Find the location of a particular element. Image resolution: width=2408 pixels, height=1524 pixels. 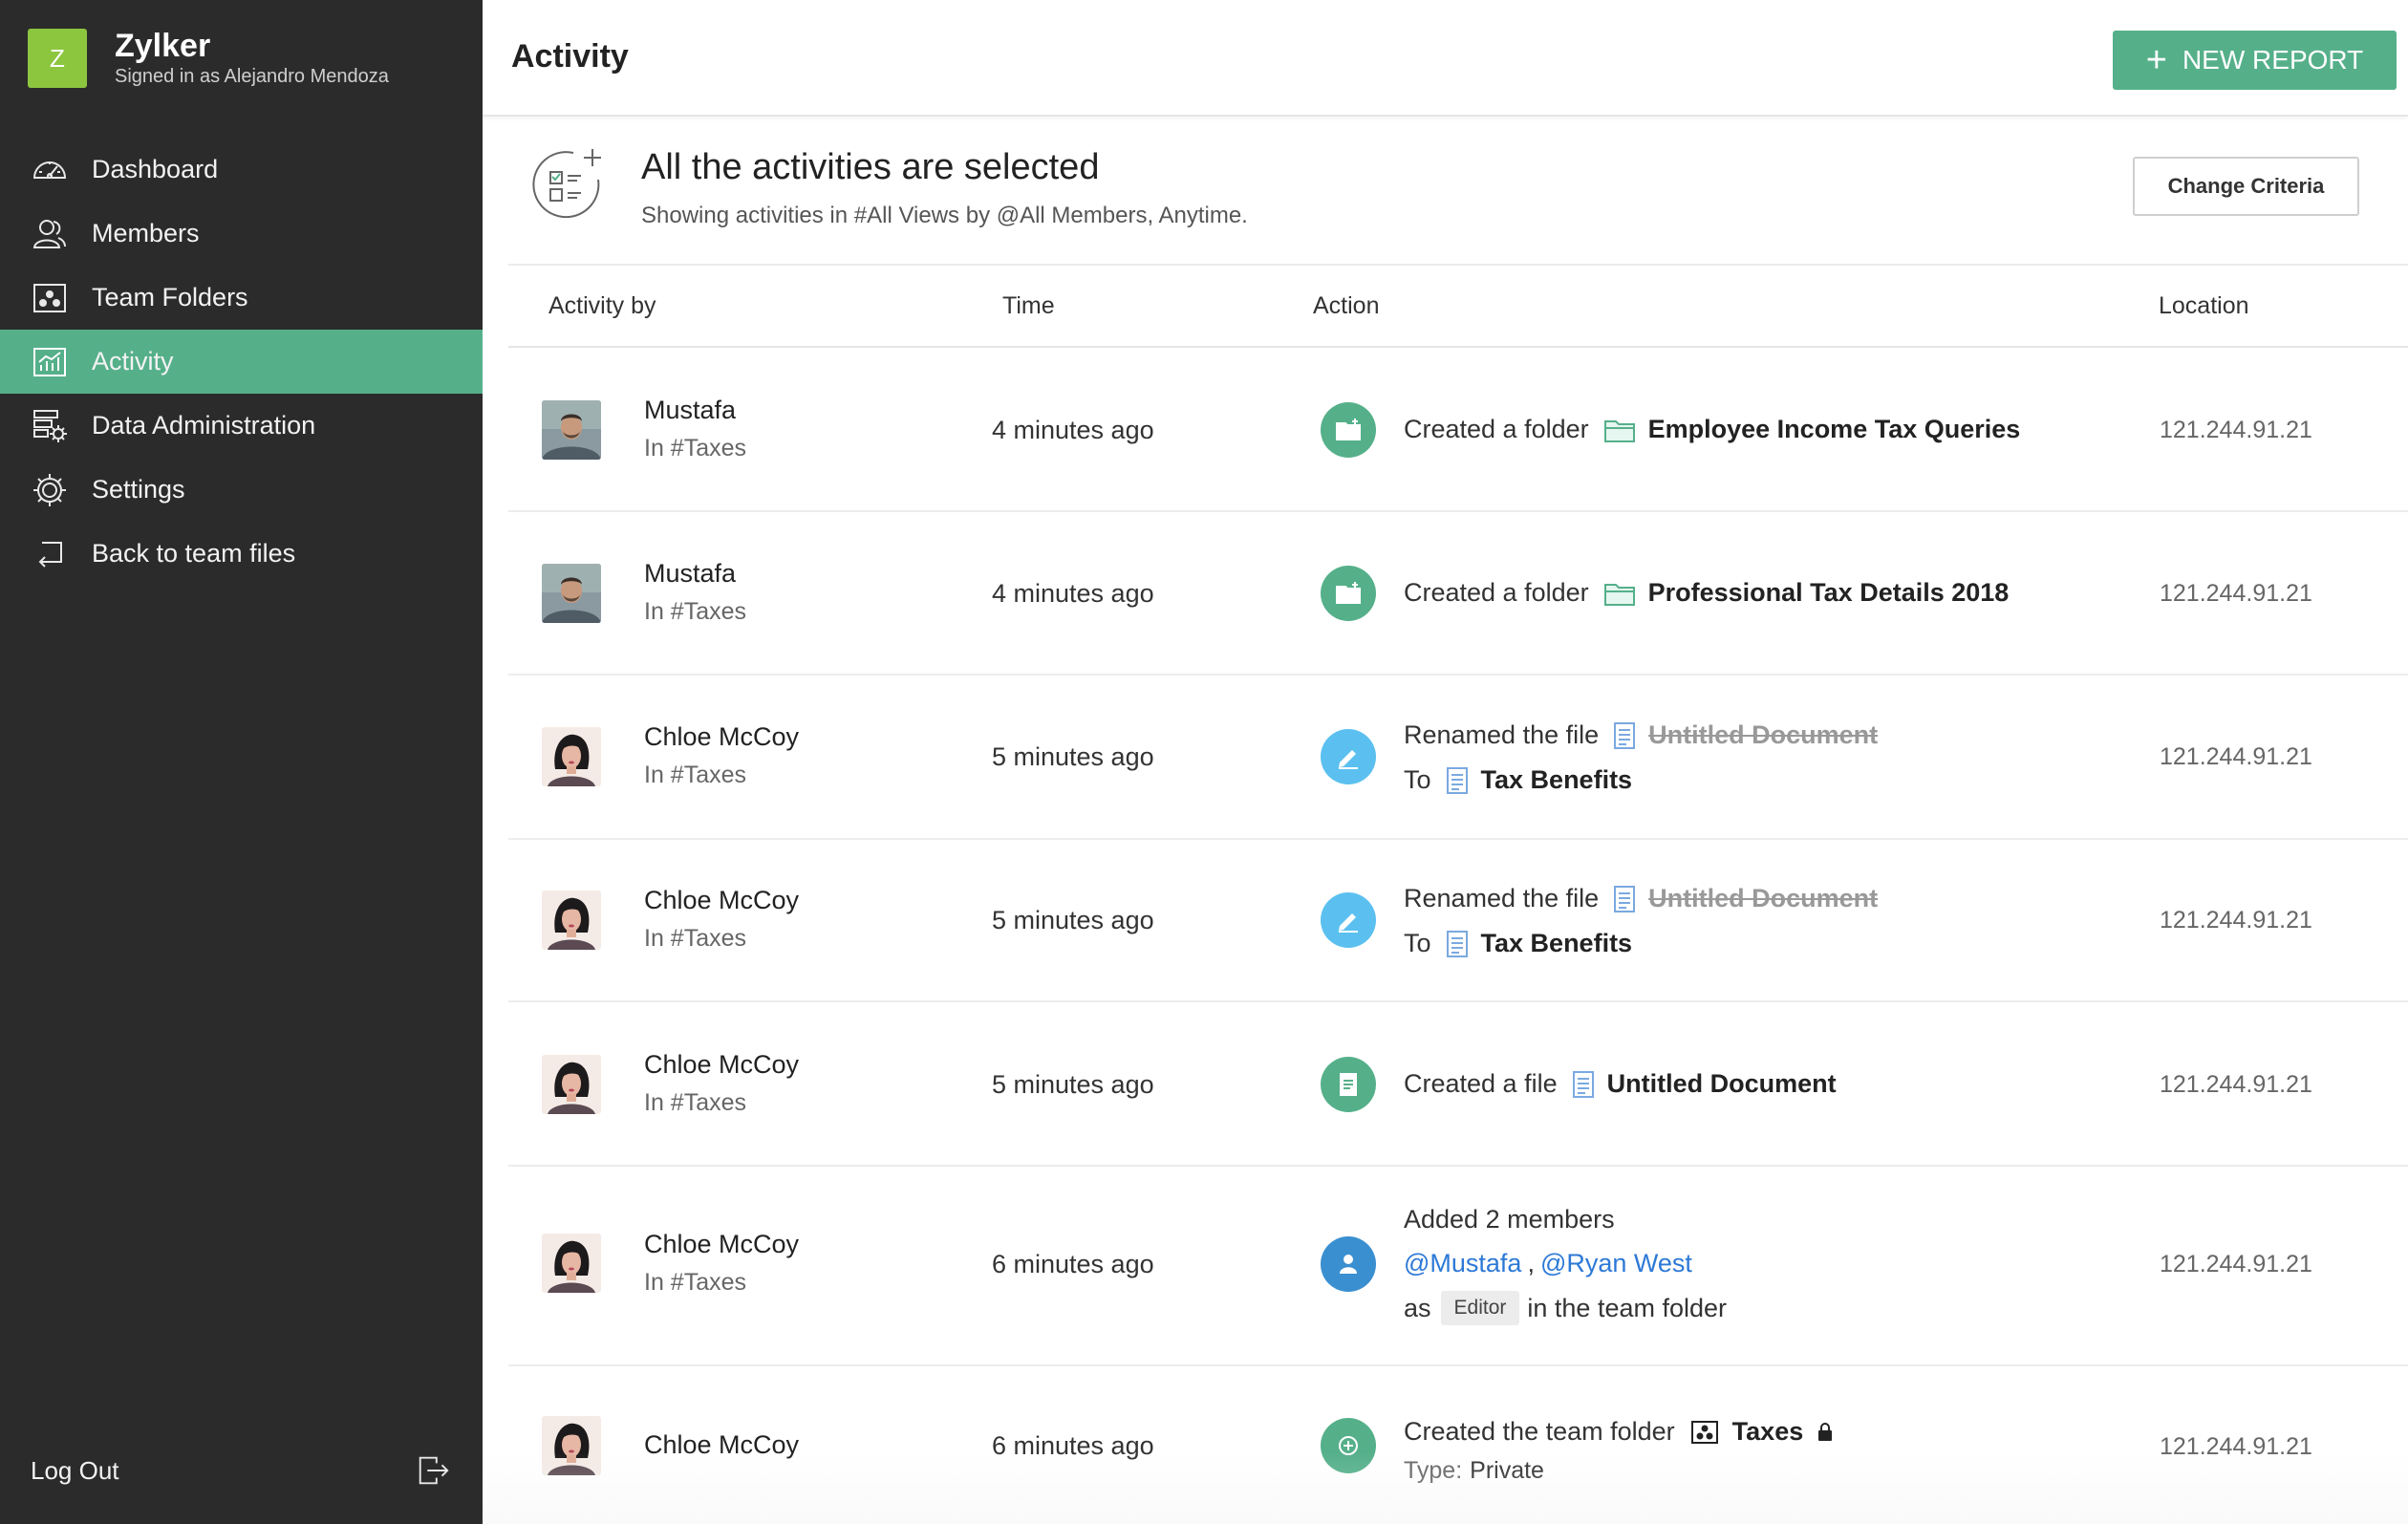

signed-in-text: Signed in as Alejandro Mendoza is located at coordinates (252, 76).